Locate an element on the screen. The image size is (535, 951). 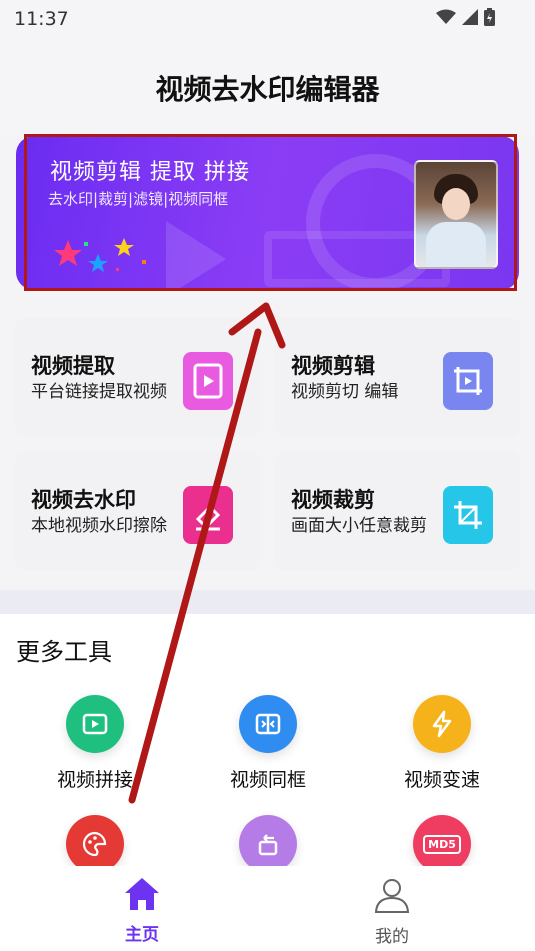
crop-frame-icon is located at coordinates (468, 381).